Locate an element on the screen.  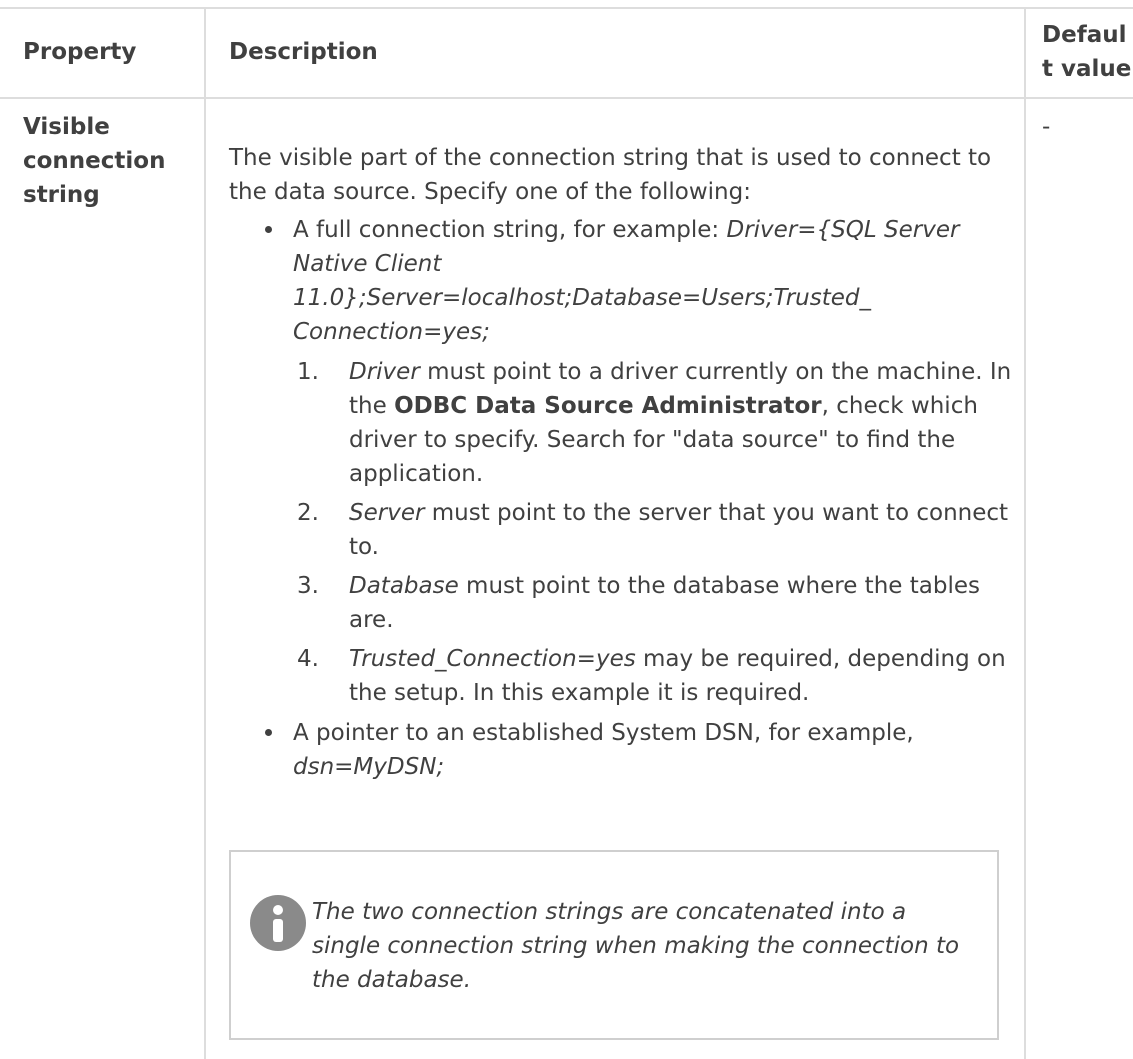
default-value: - is located at coordinates (1046, 127).